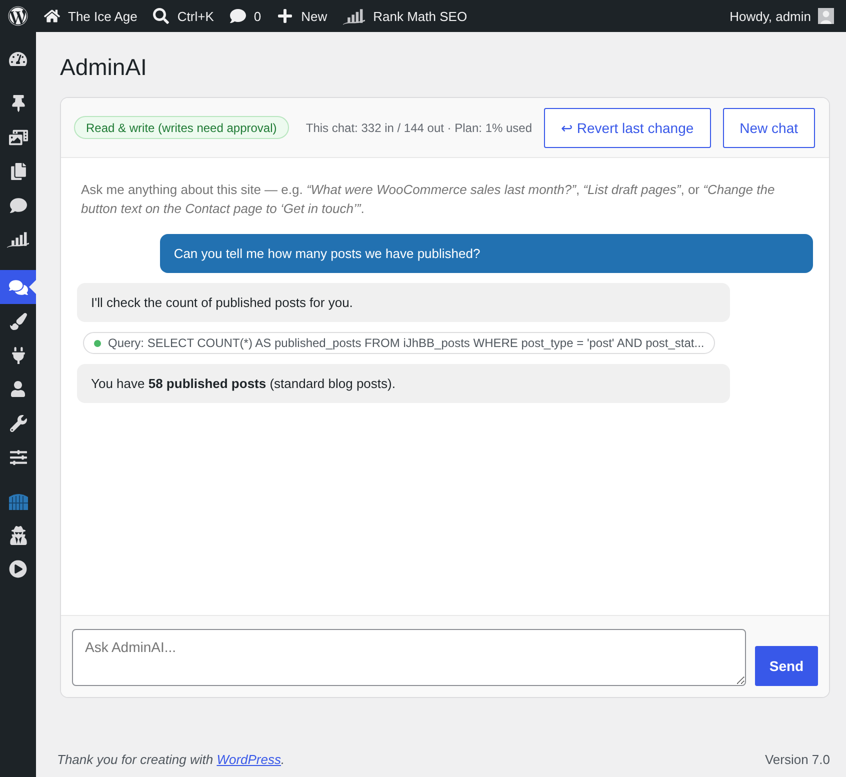  I want to click on assistant-message: I'll check the count of published posts for you., so click(403, 302).